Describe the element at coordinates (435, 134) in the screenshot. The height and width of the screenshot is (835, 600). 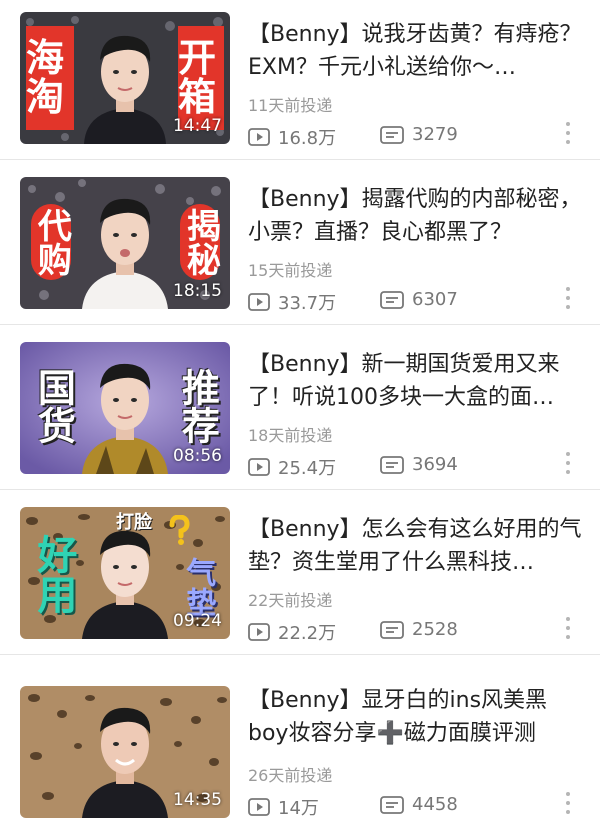
I see `comment-count-value: 3279` at that location.